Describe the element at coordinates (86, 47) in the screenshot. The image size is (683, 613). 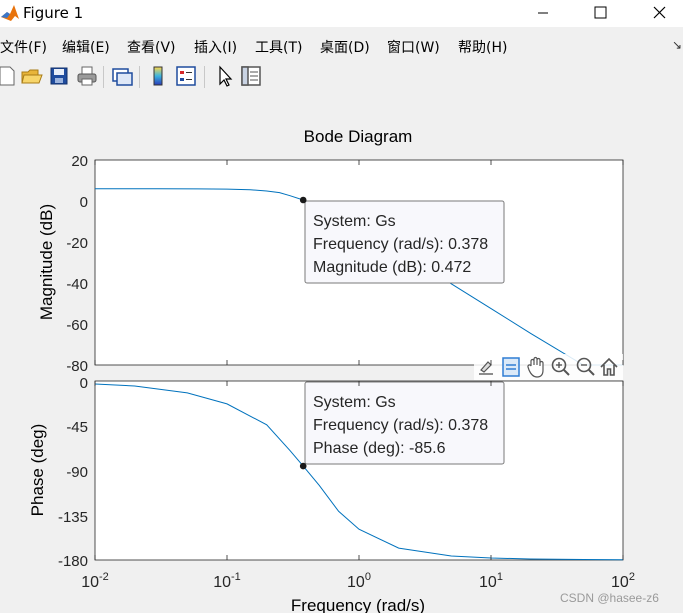
I see `menu-edit: 编辑(E)` at that location.